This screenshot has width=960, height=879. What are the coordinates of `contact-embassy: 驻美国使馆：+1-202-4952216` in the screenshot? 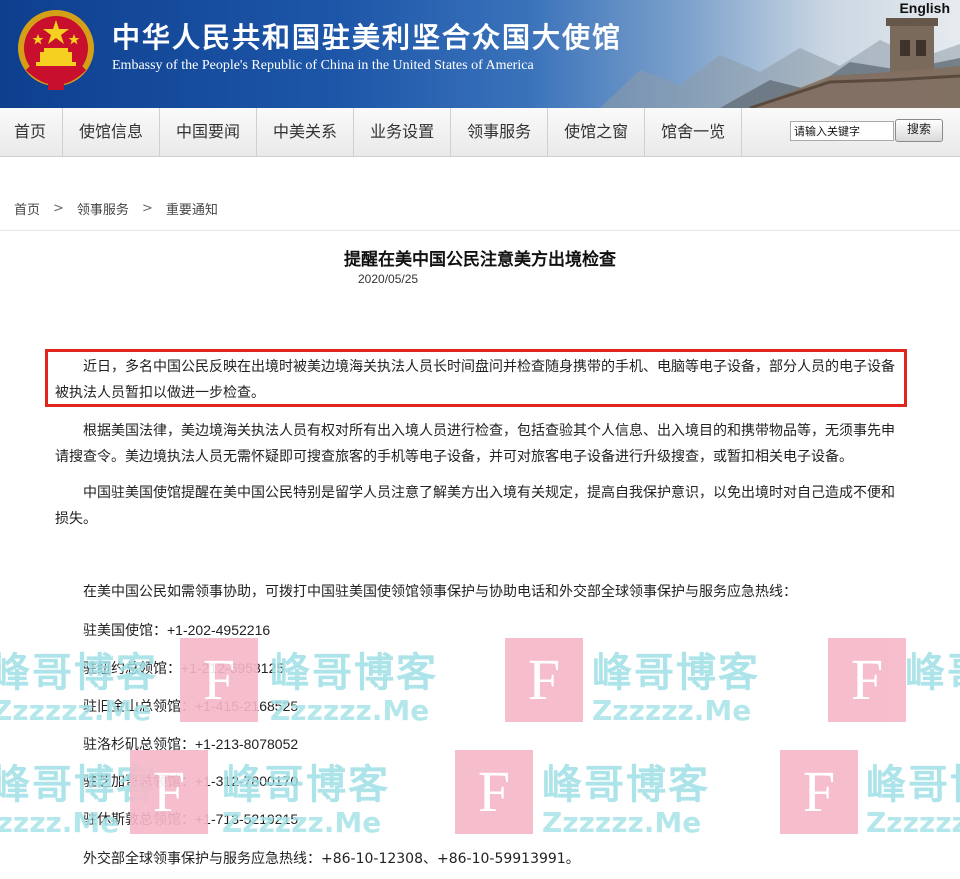 It's located at (176, 630).